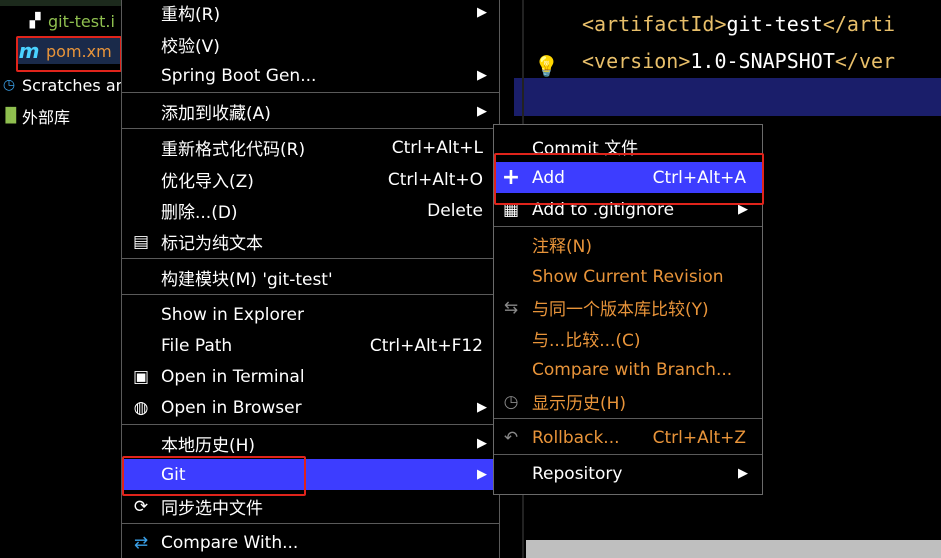 This screenshot has width=941, height=558. Describe the element at coordinates (141, 542) in the screenshot. I see `compare-arrows-icon: ⇄` at that location.